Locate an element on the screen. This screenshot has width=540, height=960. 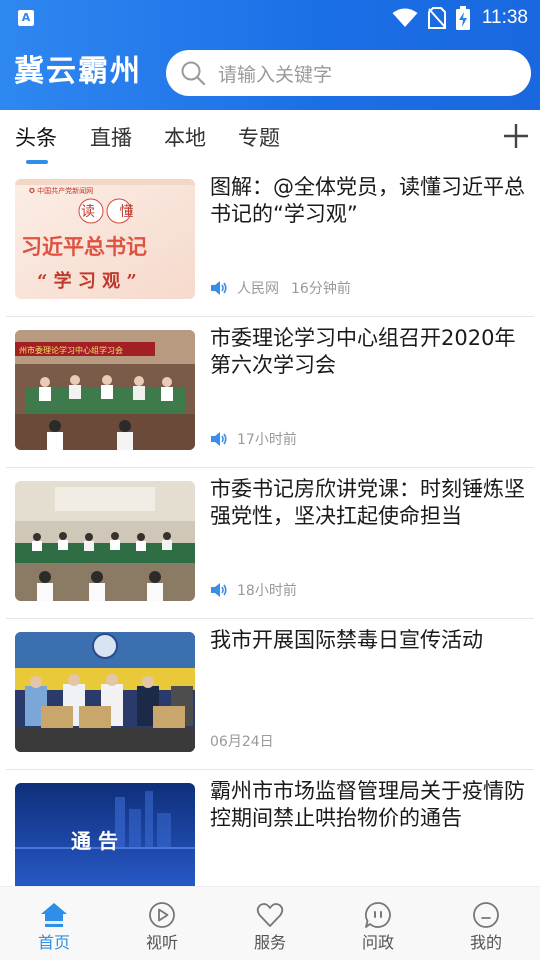
nav-av-label: 视听 is located at coordinates (161, 942).